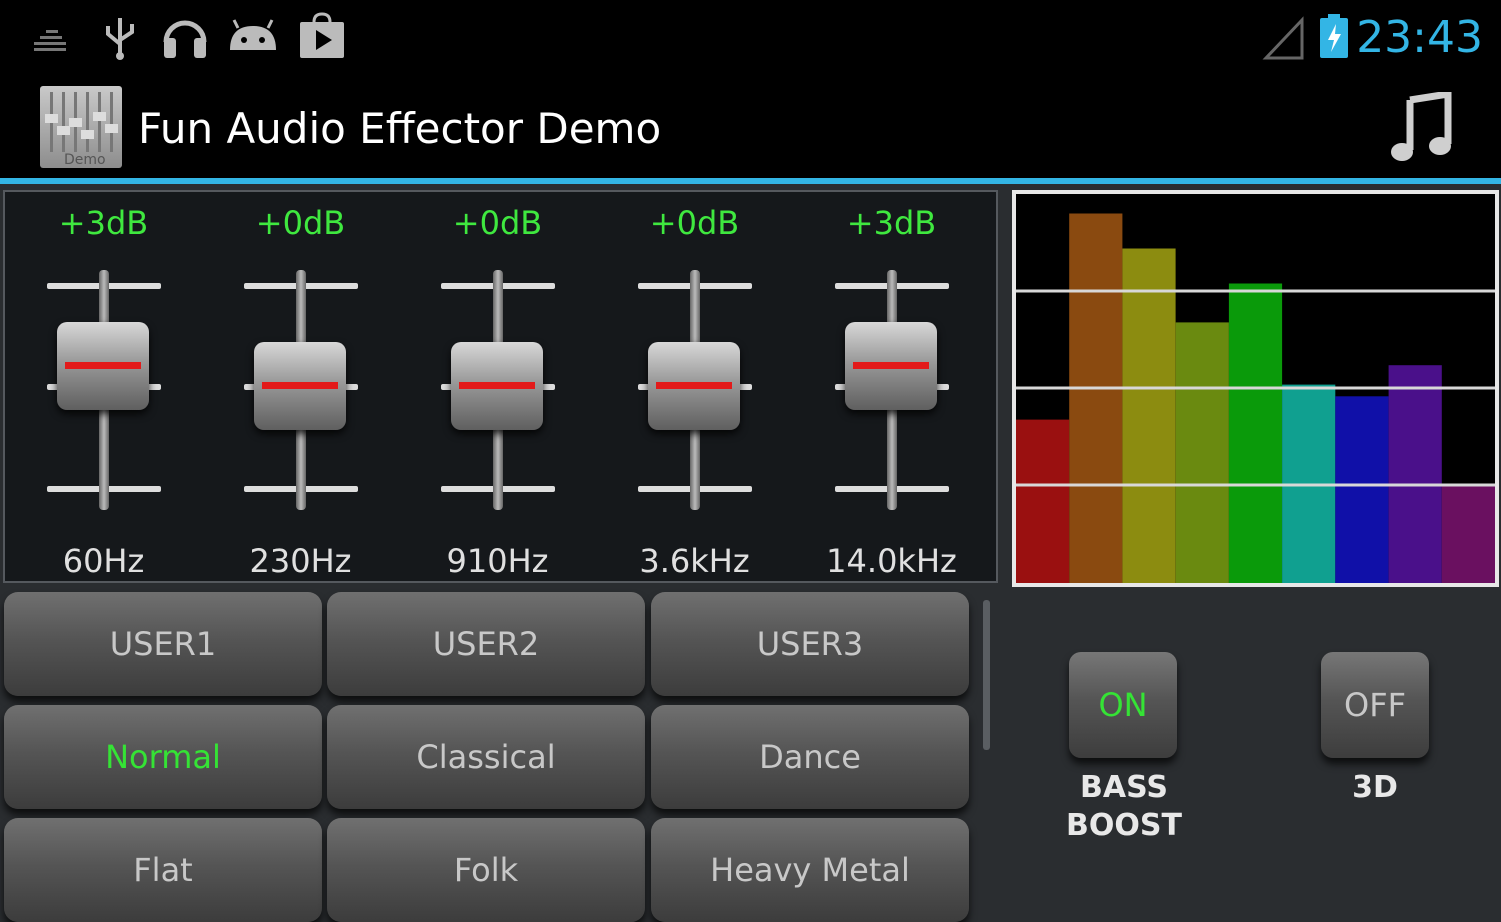 Image resolution: width=1501 pixels, height=922 pixels. I want to click on preset-label: USER1, so click(163, 644).